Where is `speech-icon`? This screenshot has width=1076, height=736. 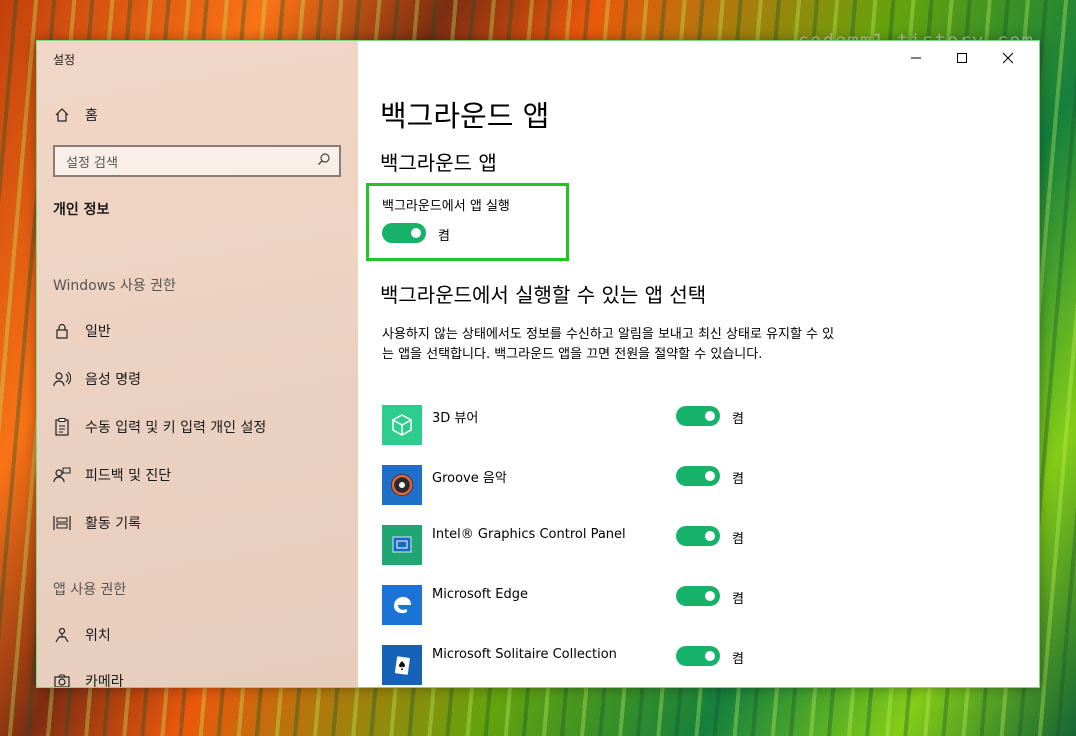 speech-icon is located at coordinates (62, 379).